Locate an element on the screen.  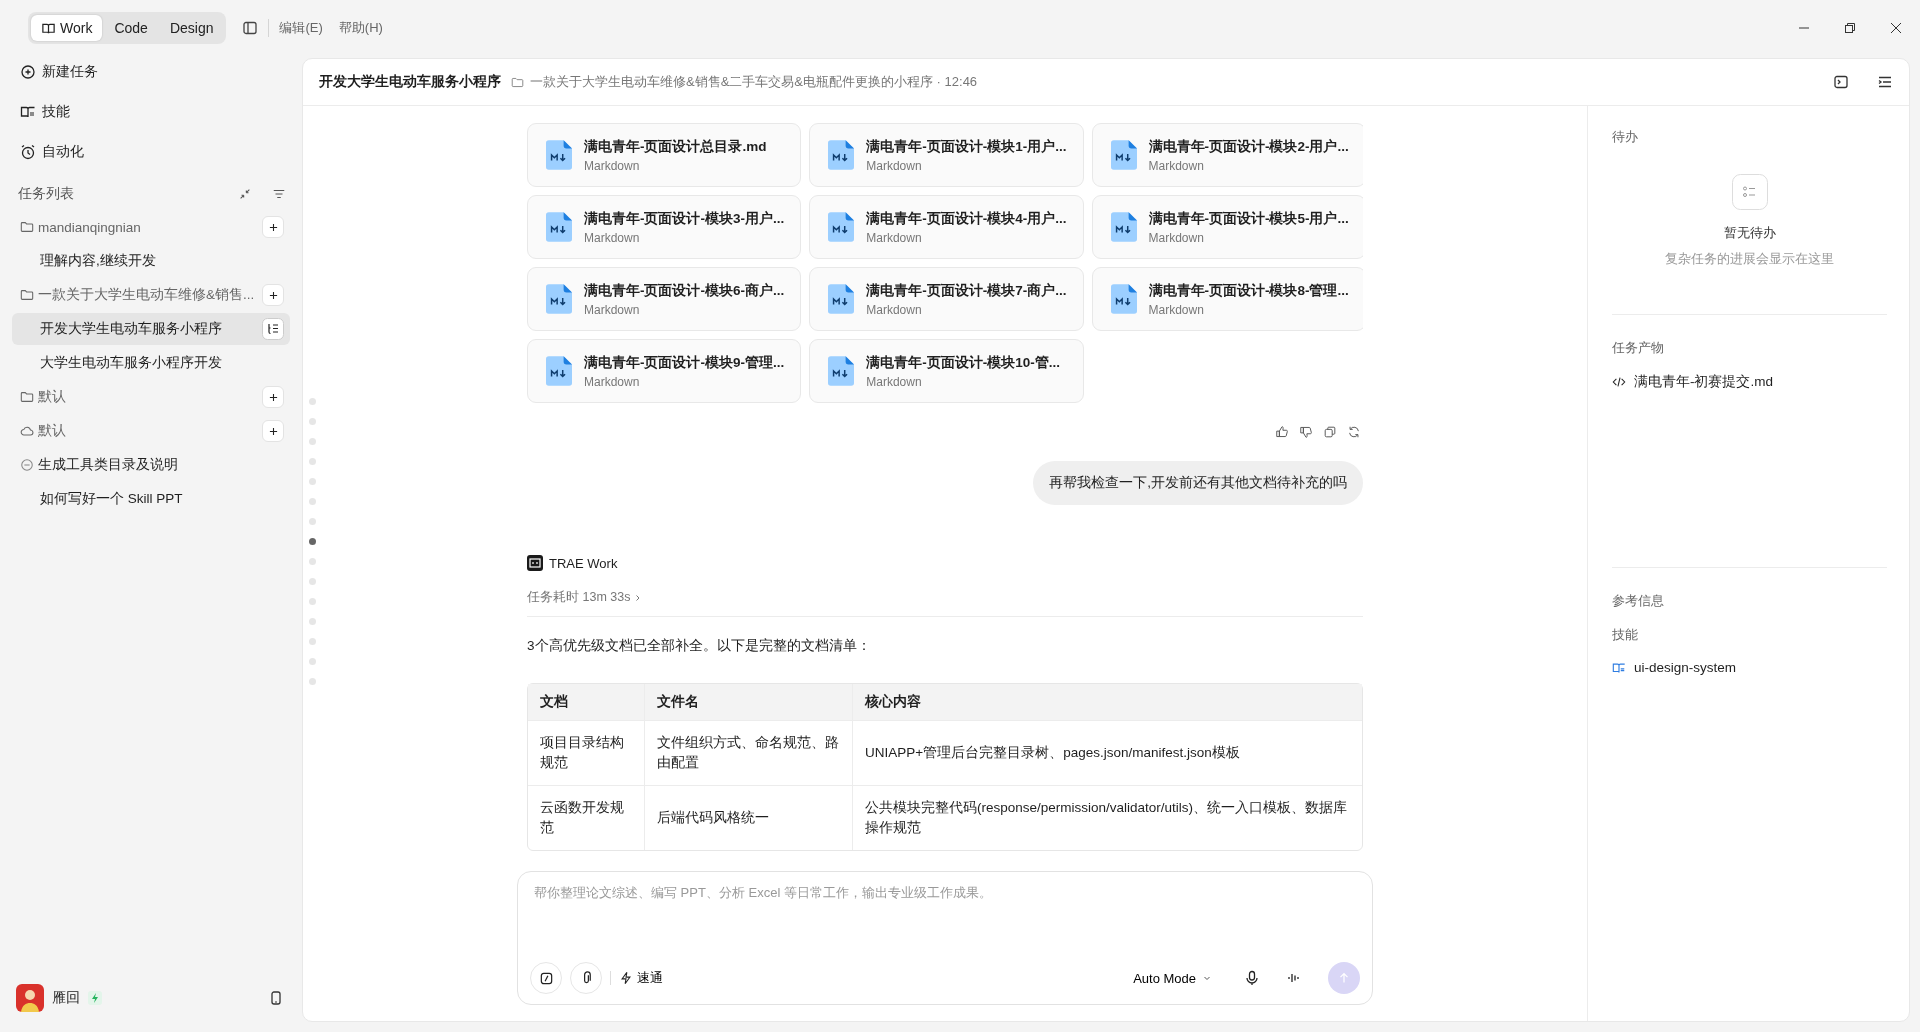
folder-icon is located at coordinates (27, 227).